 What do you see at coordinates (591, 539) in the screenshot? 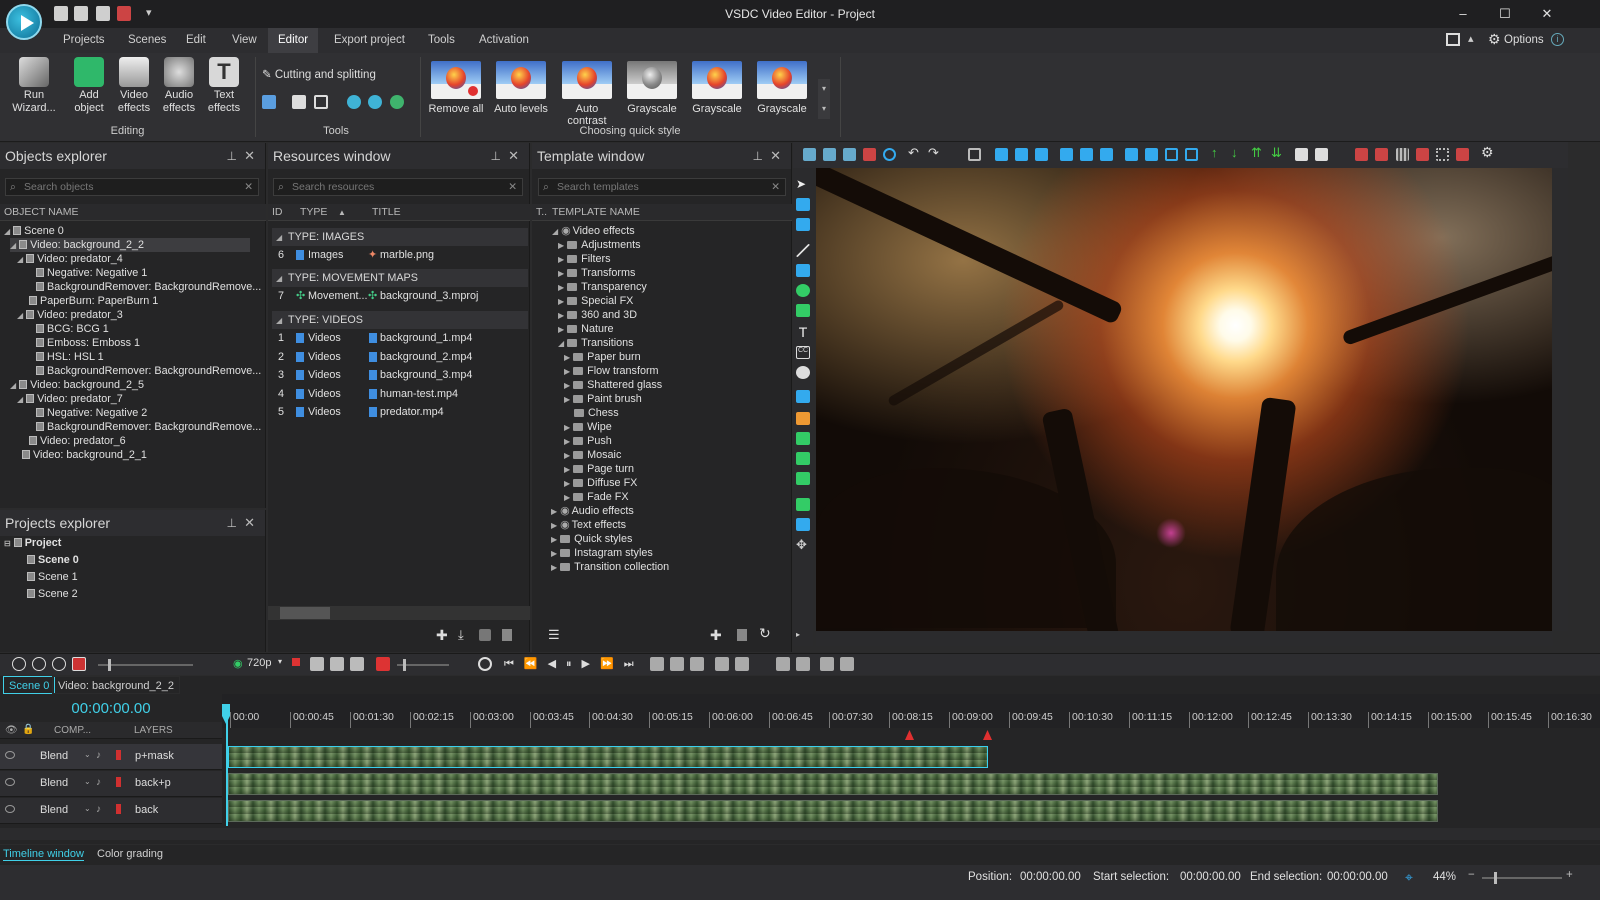
I see `template-item: ▶ Quick styles` at bounding box center [591, 539].